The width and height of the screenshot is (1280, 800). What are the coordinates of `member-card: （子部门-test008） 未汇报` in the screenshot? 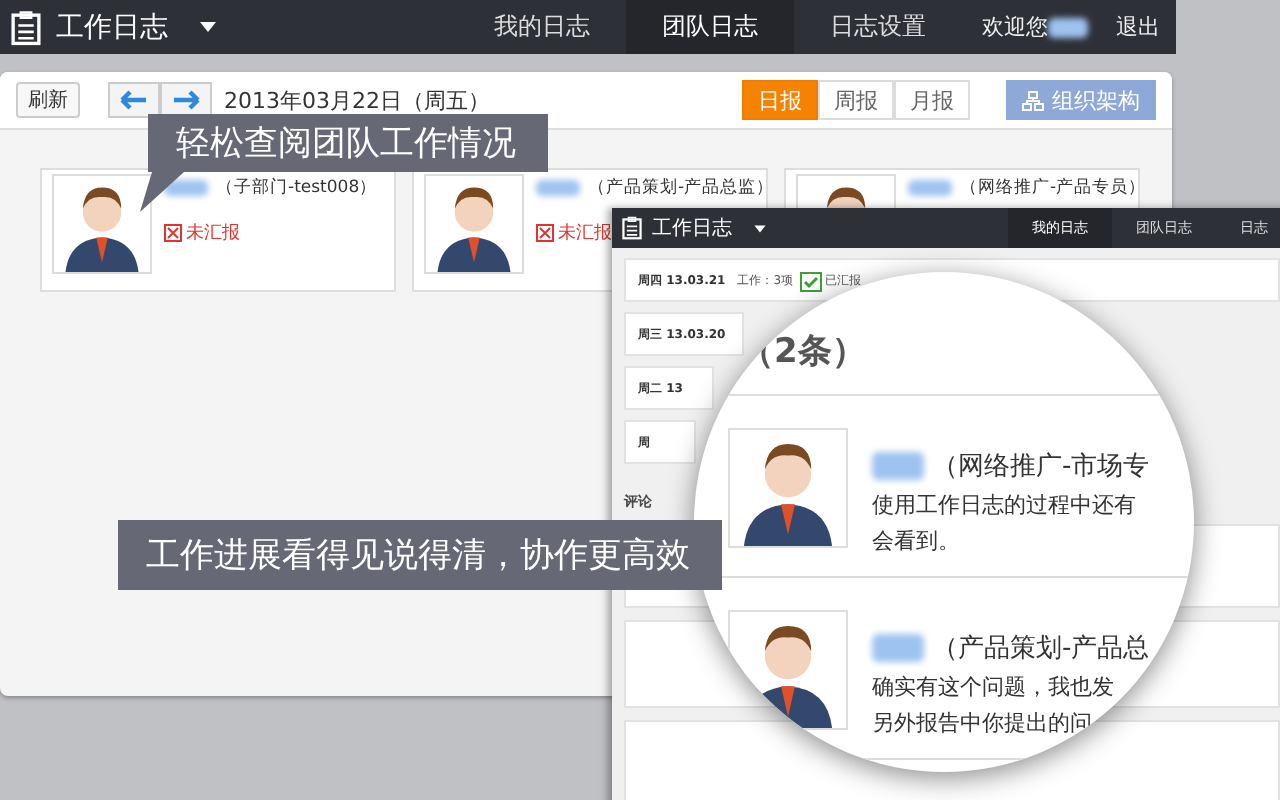 It's located at (218, 230).